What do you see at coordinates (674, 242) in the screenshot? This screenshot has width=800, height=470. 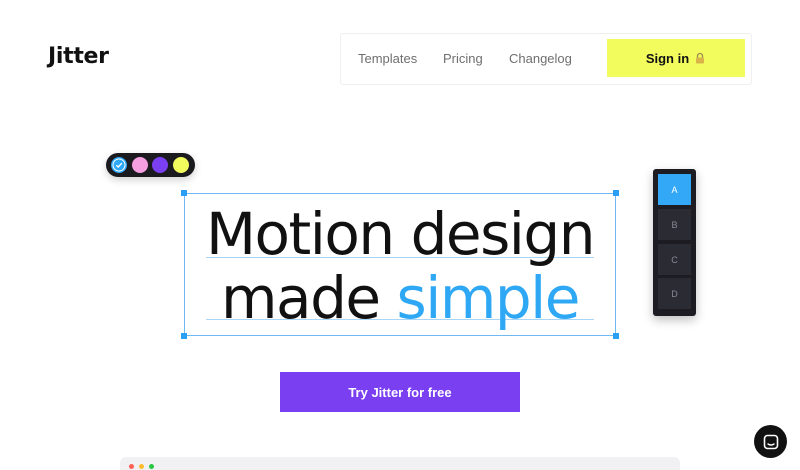 I see `layers-panel: A B C D` at bounding box center [674, 242].